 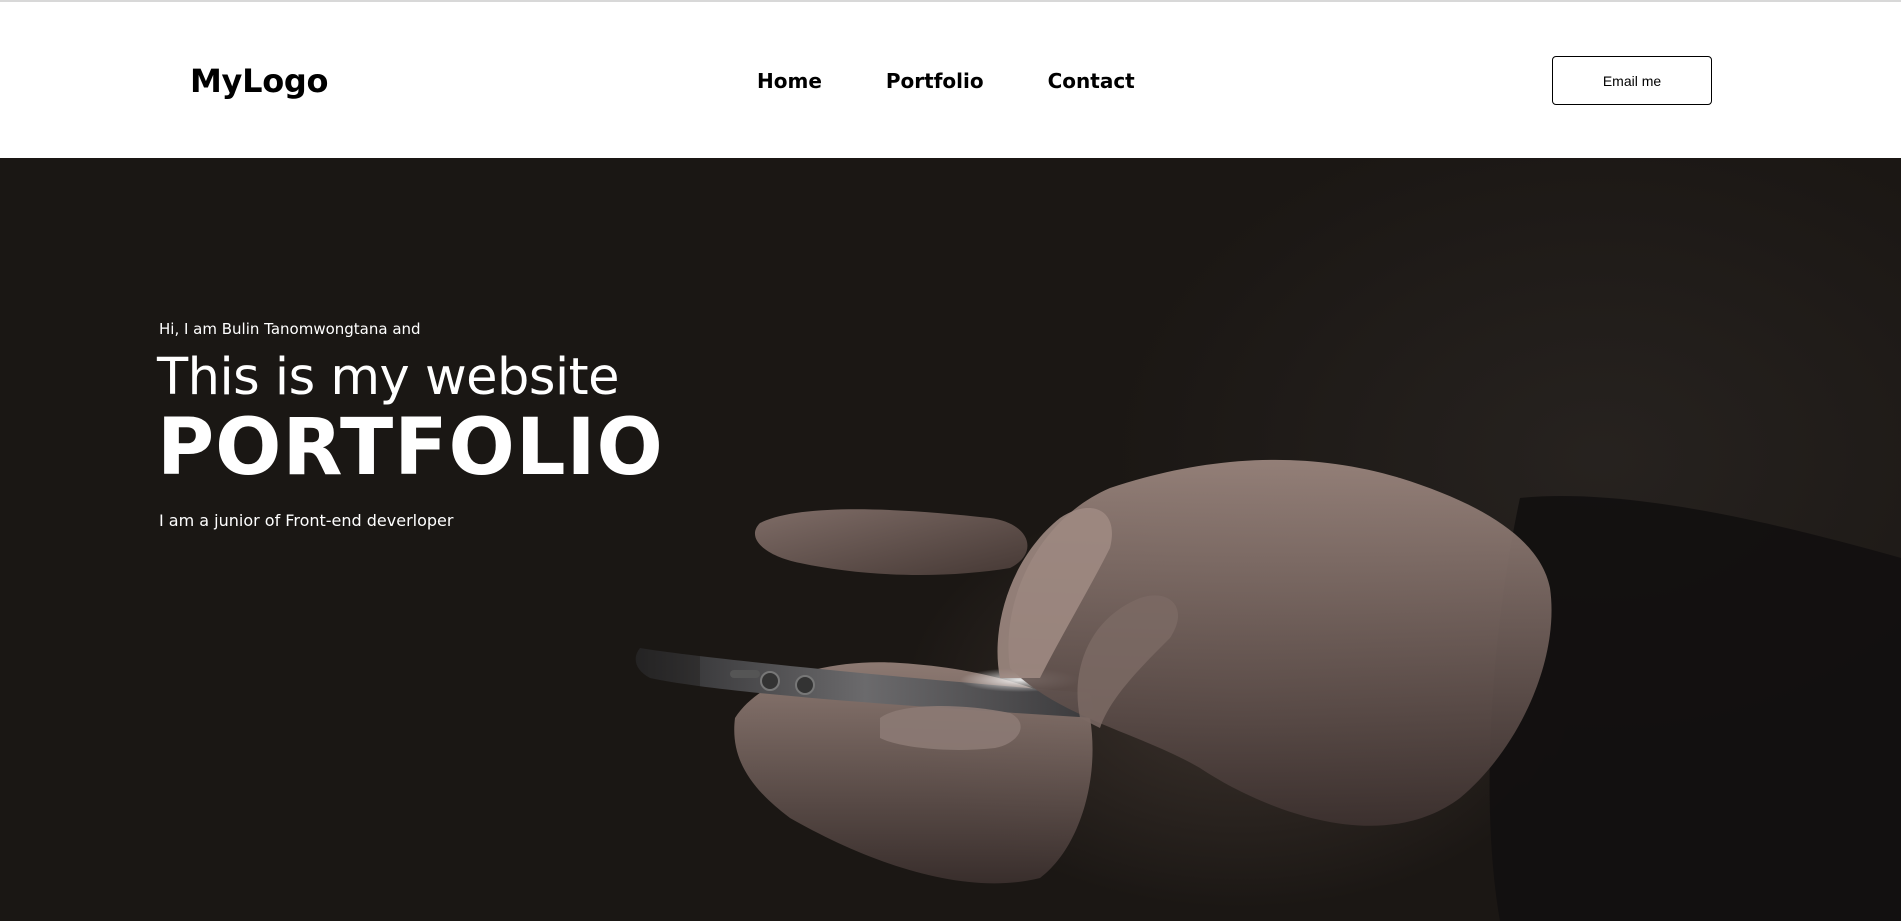 I want to click on hero-intro-text: Hi, I am Bulin Tanomwongtana and, so click(x=290, y=329).